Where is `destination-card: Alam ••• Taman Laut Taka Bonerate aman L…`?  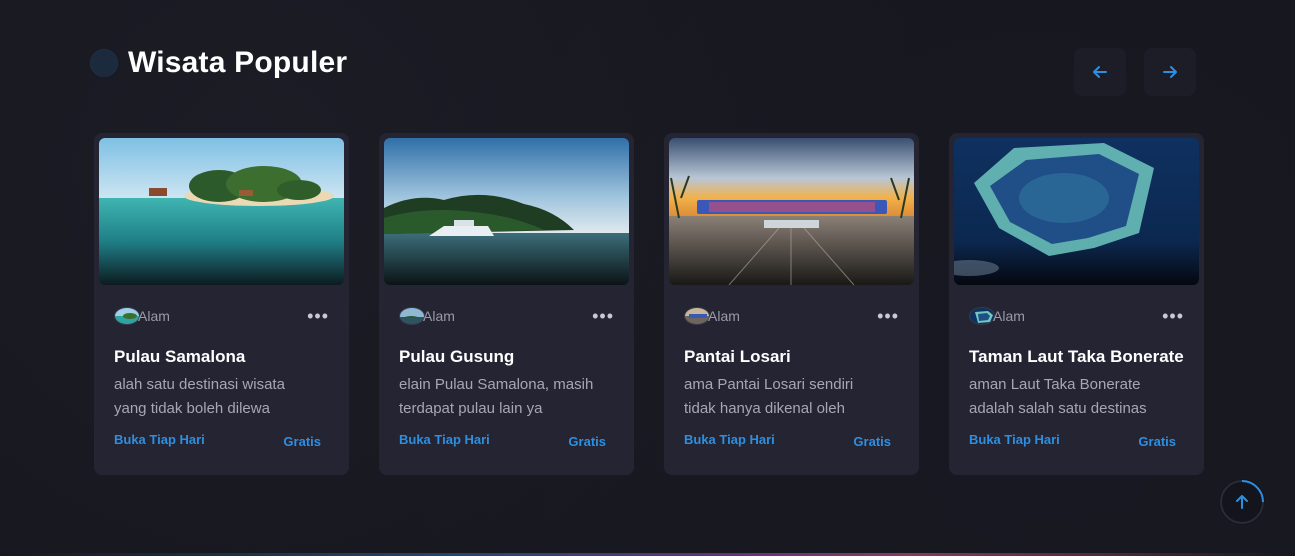
destination-card: Alam ••• Taman Laut Taka Bonerate aman L… is located at coordinates (1076, 304).